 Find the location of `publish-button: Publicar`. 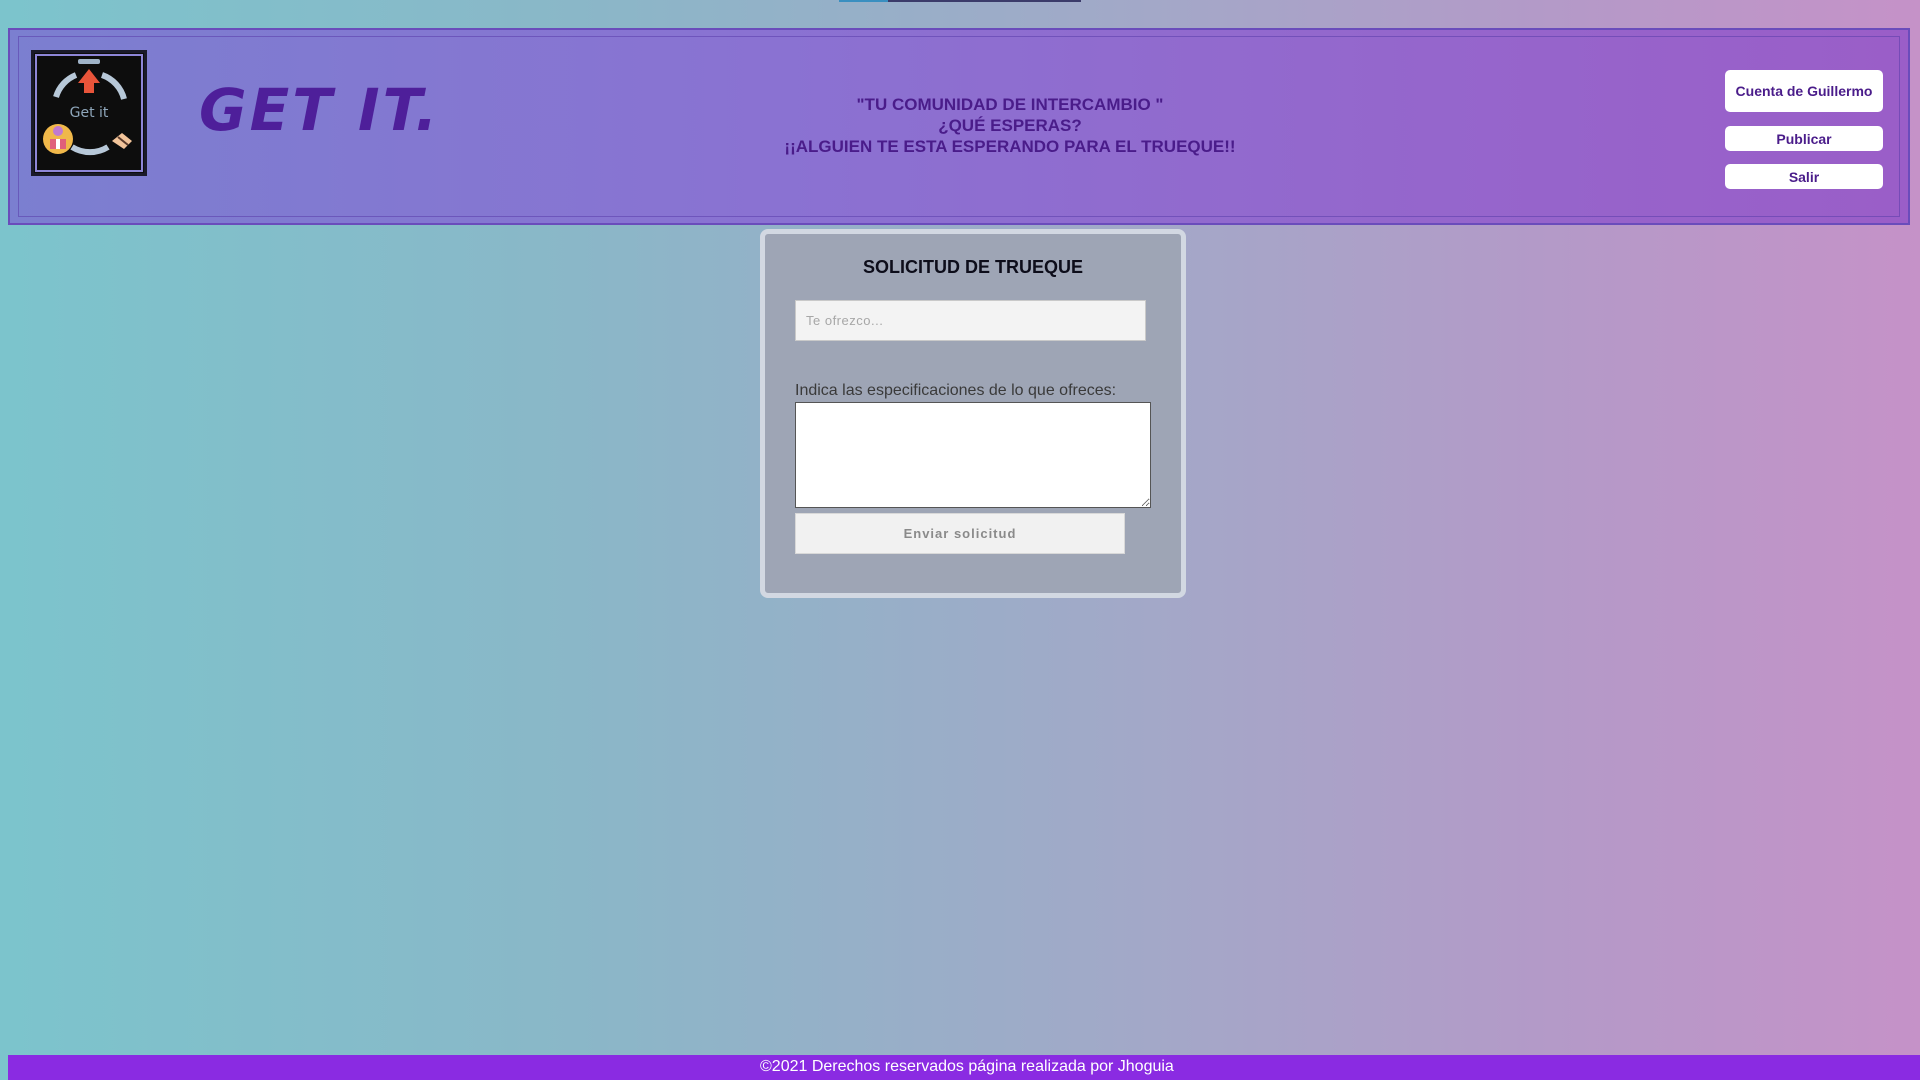

publish-button: Publicar is located at coordinates (1804, 138).